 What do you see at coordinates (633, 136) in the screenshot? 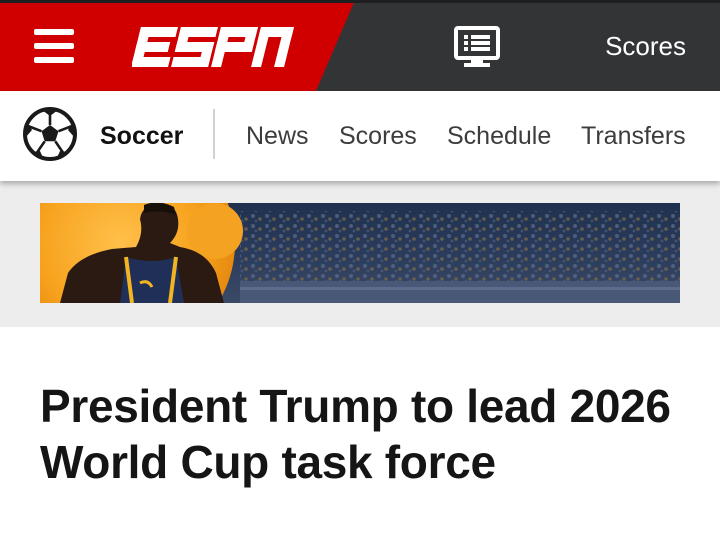
I see `nav-transfers: Transfers` at bounding box center [633, 136].